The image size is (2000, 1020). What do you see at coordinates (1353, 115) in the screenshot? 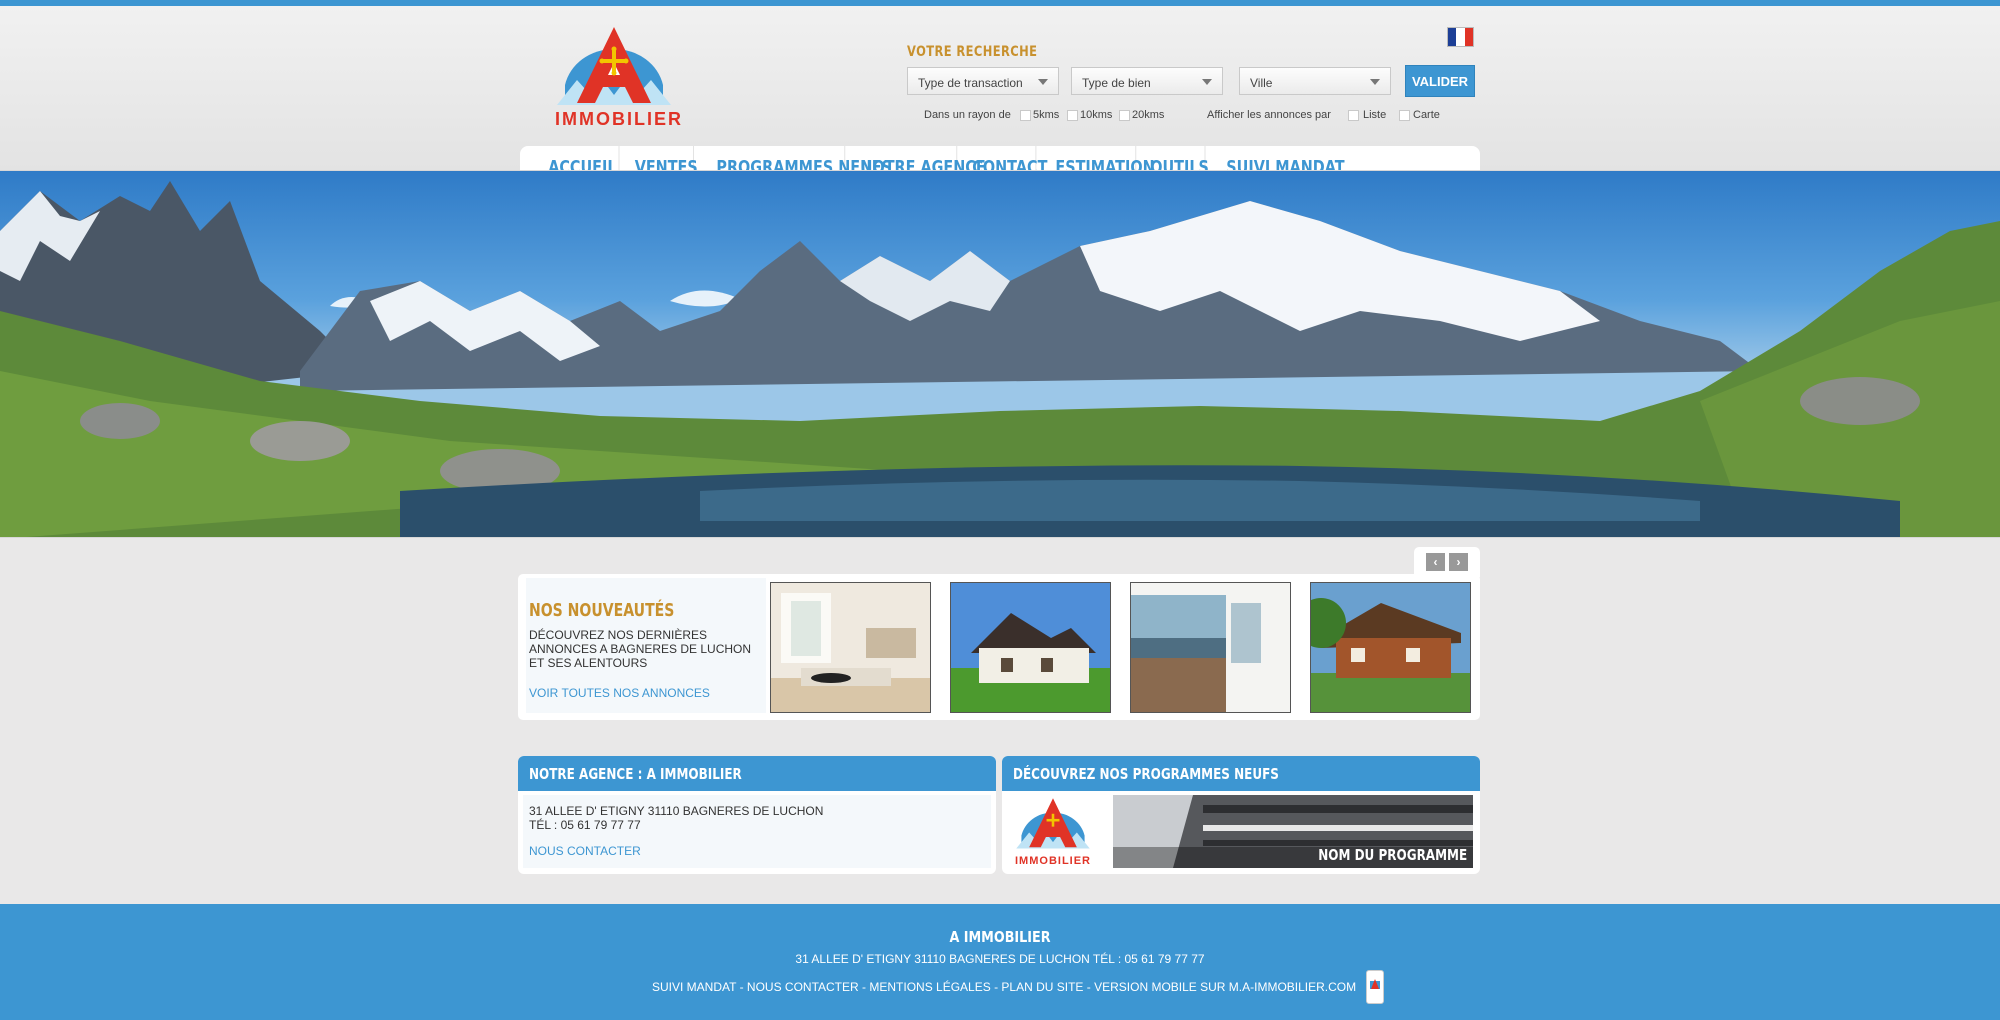
I see `display-list-checkbox` at bounding box center [1353, 115].